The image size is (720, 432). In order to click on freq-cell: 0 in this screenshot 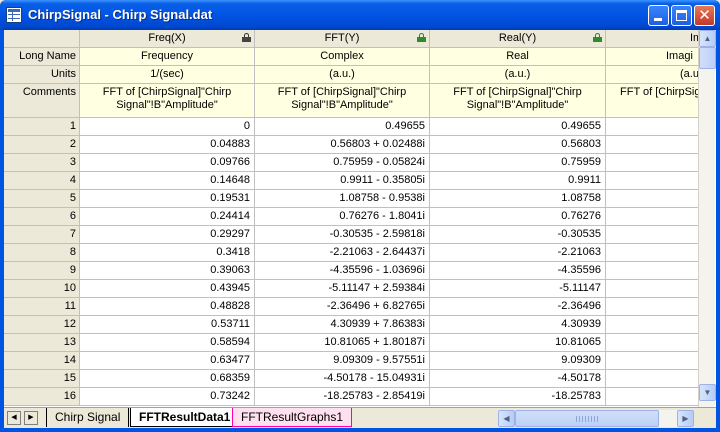, I will do `click(167, 126)`.